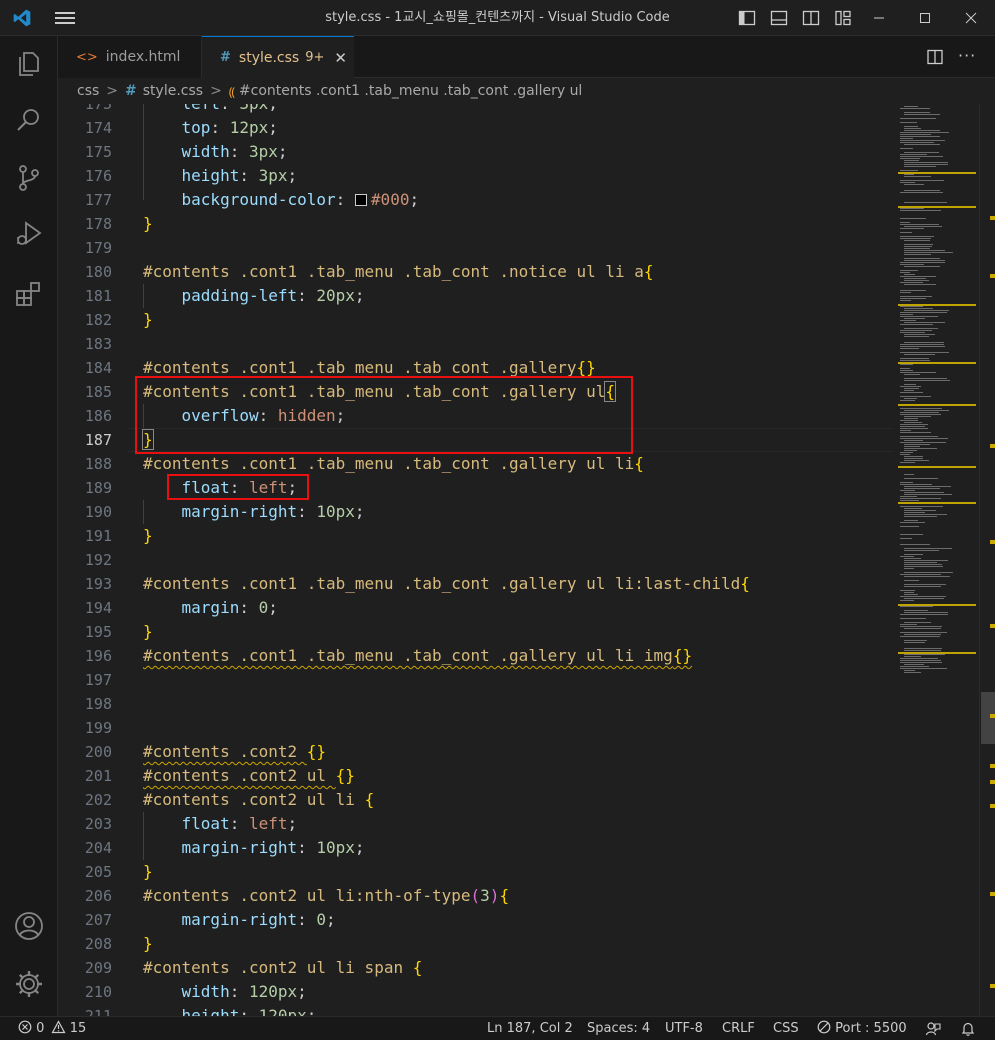 This screenshot has height=1040, width=995. Describe the element at coordinates (52, 1028) in the screenshot. I see `problems-status: 0 15` at that location.